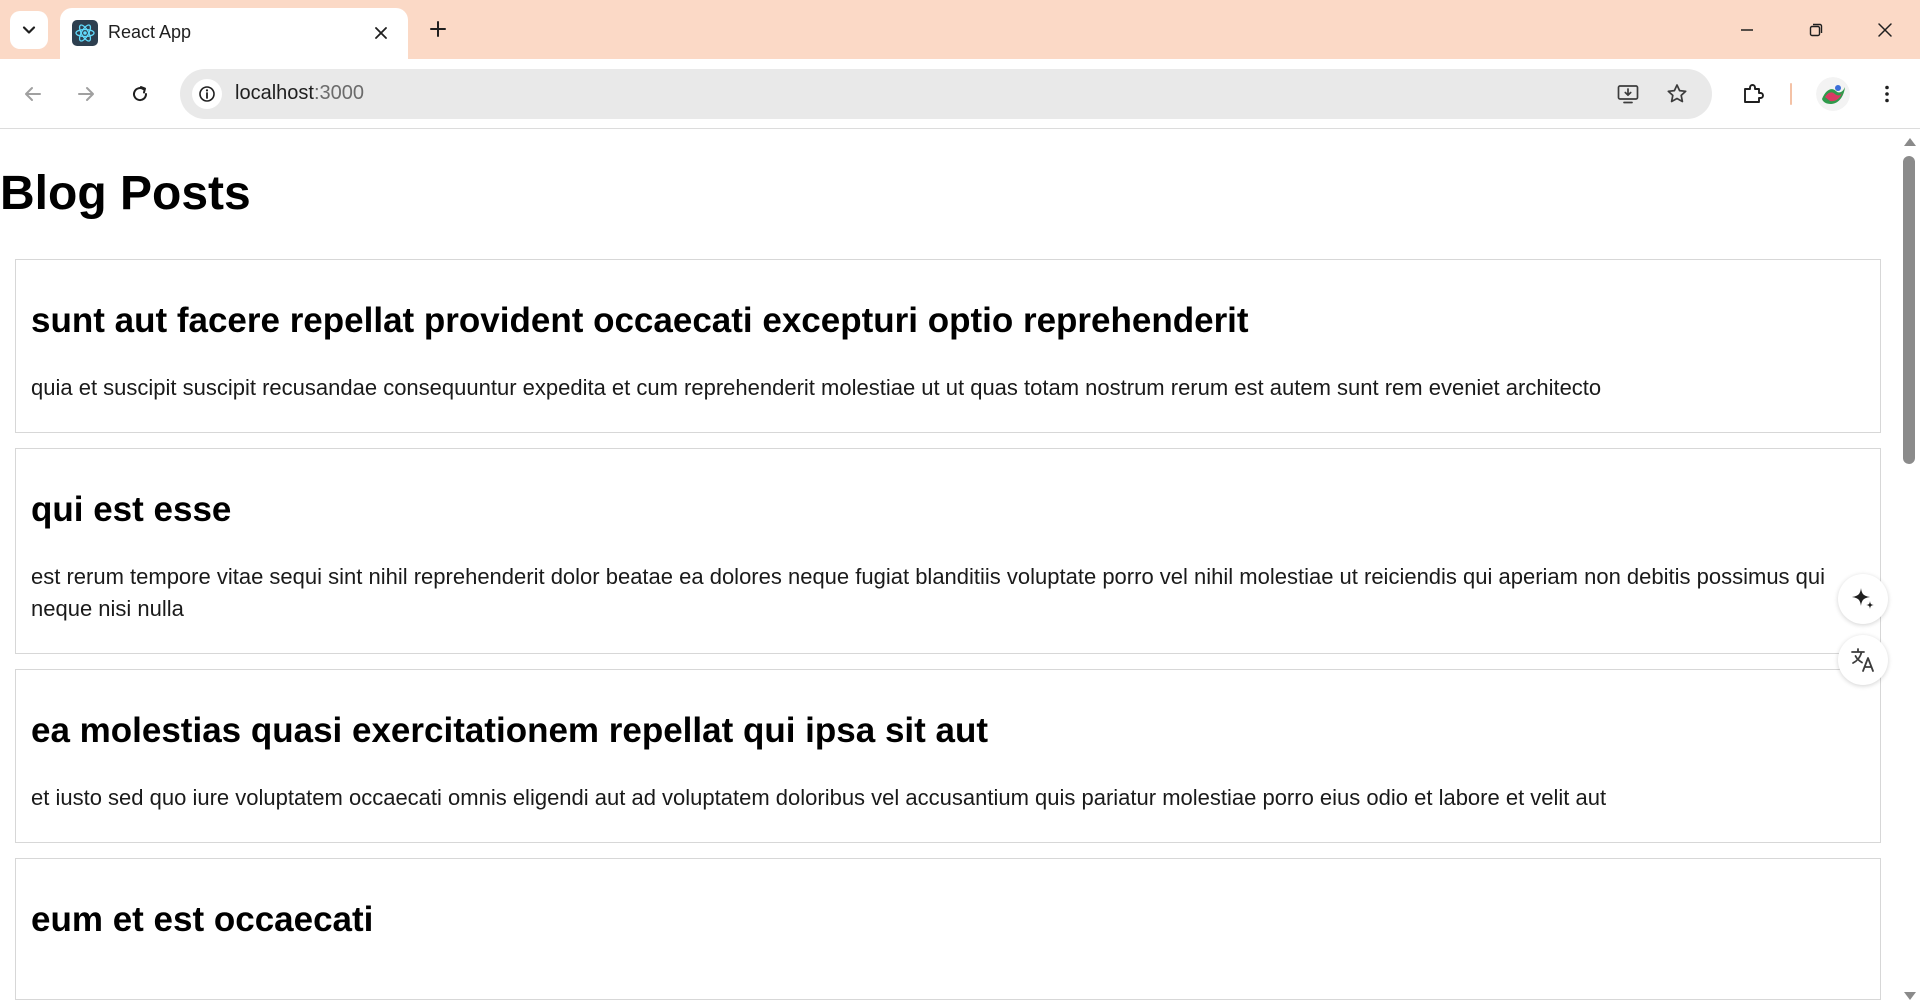 Image resolution: width=1920 pixels, height=1008 pixels. What do you see at coordinates (234, 33) in the screenshot?
I see `browser-tab: React App` at bounding box center [234, 33].